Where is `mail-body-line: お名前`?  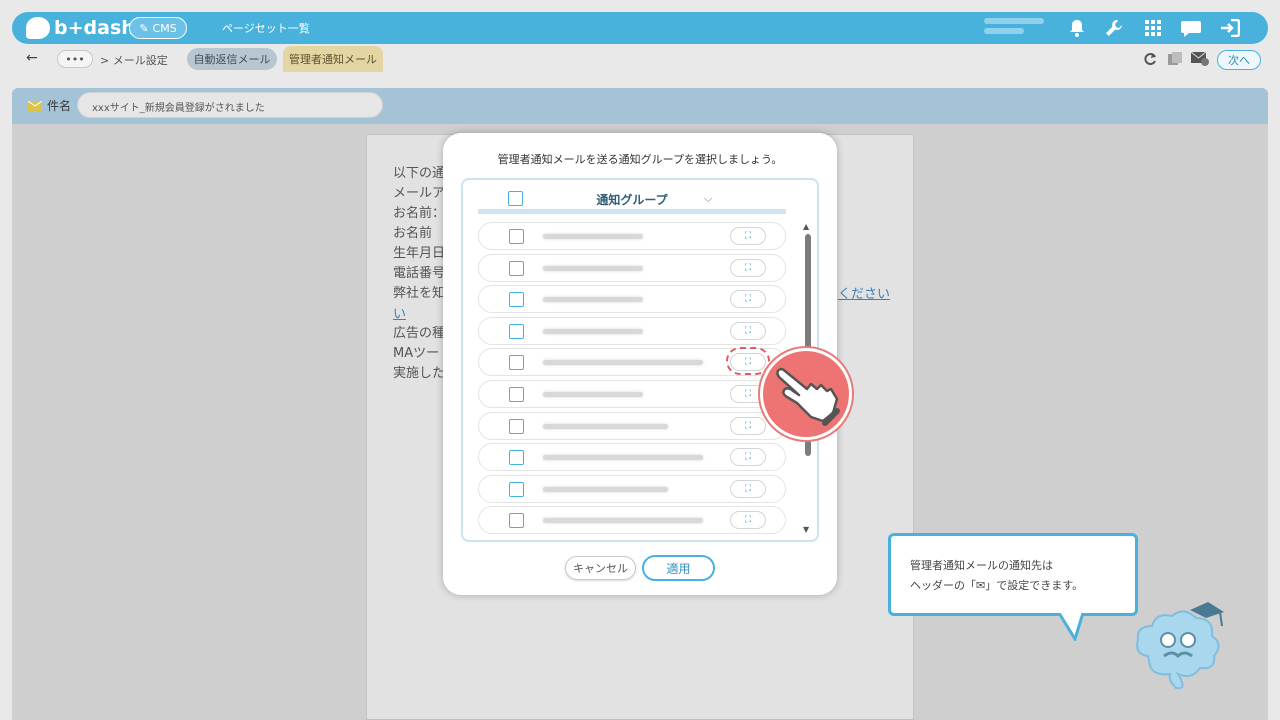 mail-body-line: お名前 is located at coordinates (413, 233).